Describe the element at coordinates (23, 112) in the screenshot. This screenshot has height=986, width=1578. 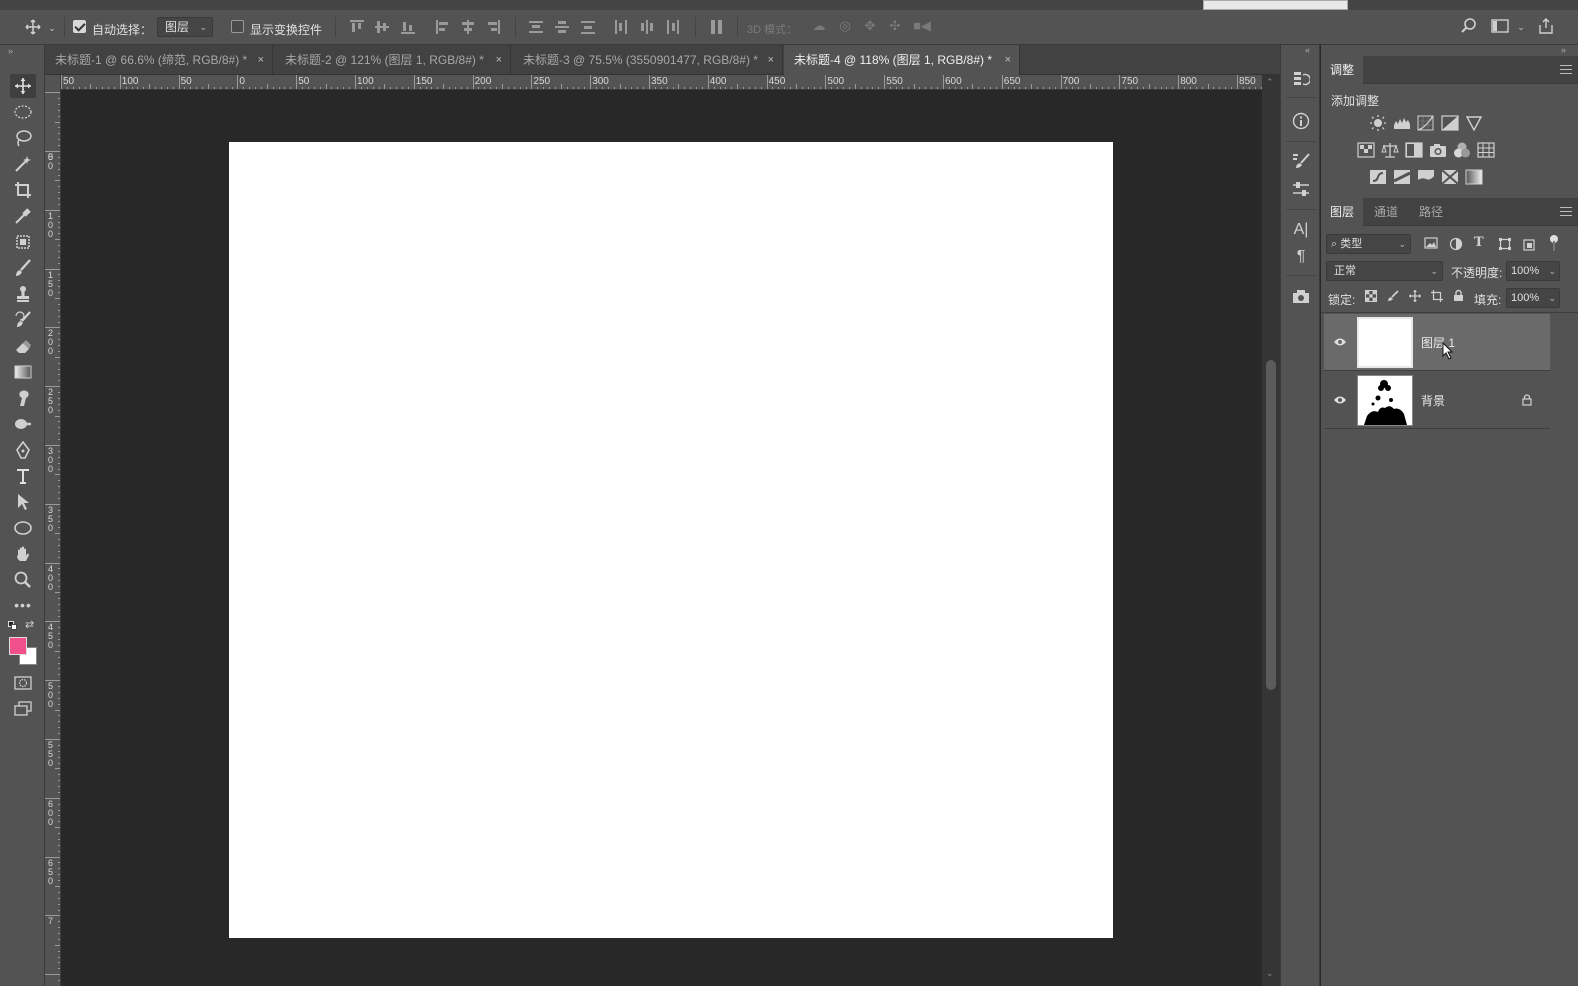
I see `marquee-icon` at that location.